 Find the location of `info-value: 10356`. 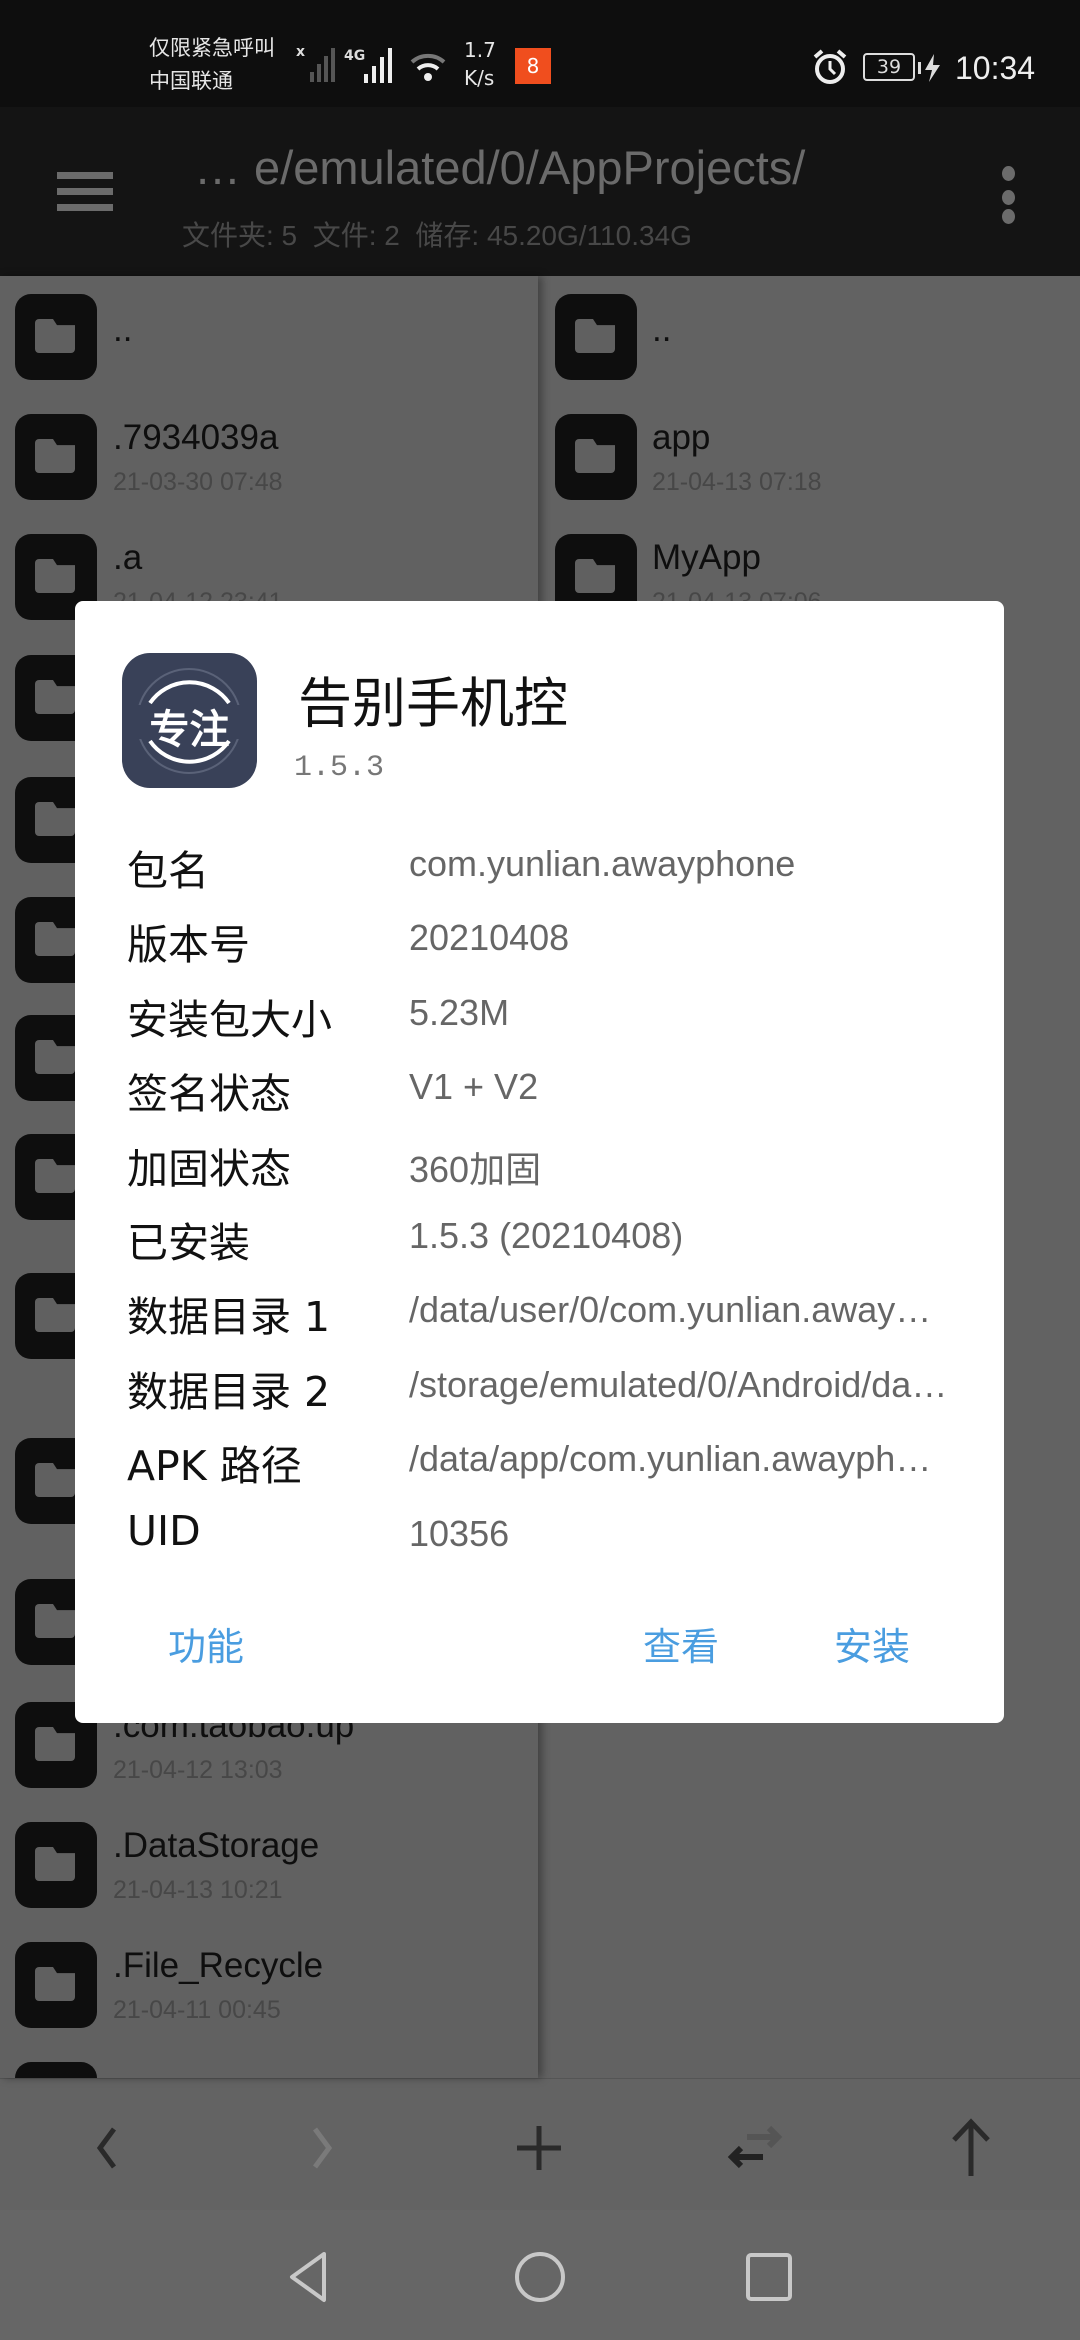

info-value: 10356 is located at coordinates (679, 1534).